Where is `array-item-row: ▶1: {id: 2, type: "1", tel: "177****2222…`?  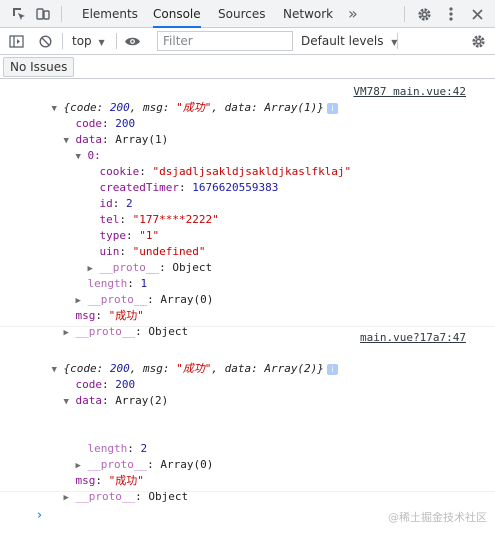 array-item-row: ▶1: {id: 2, type: "1", tel: "177****2222… is located at coordinates (264, 417).